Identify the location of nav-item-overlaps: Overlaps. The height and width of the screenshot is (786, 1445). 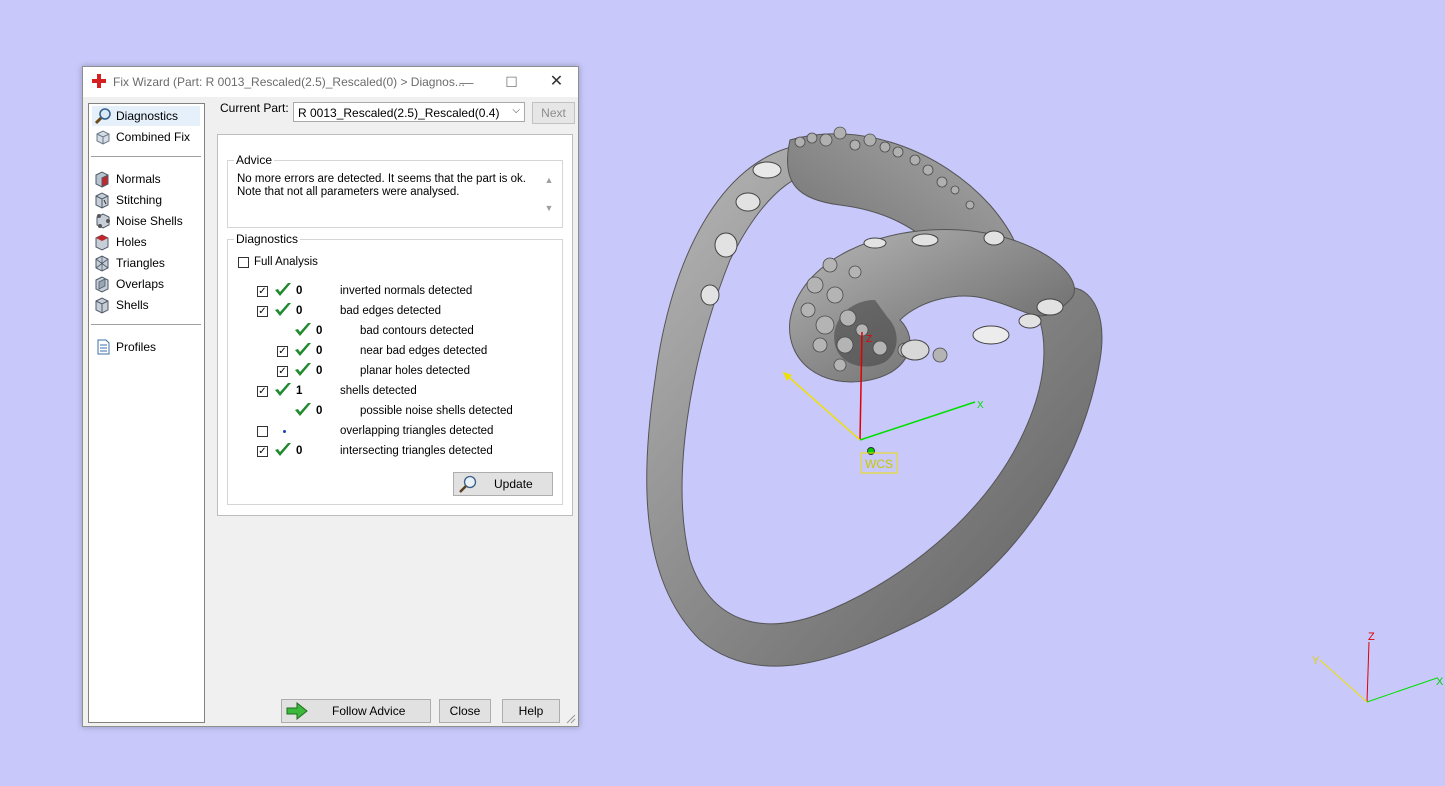
(146, 284).